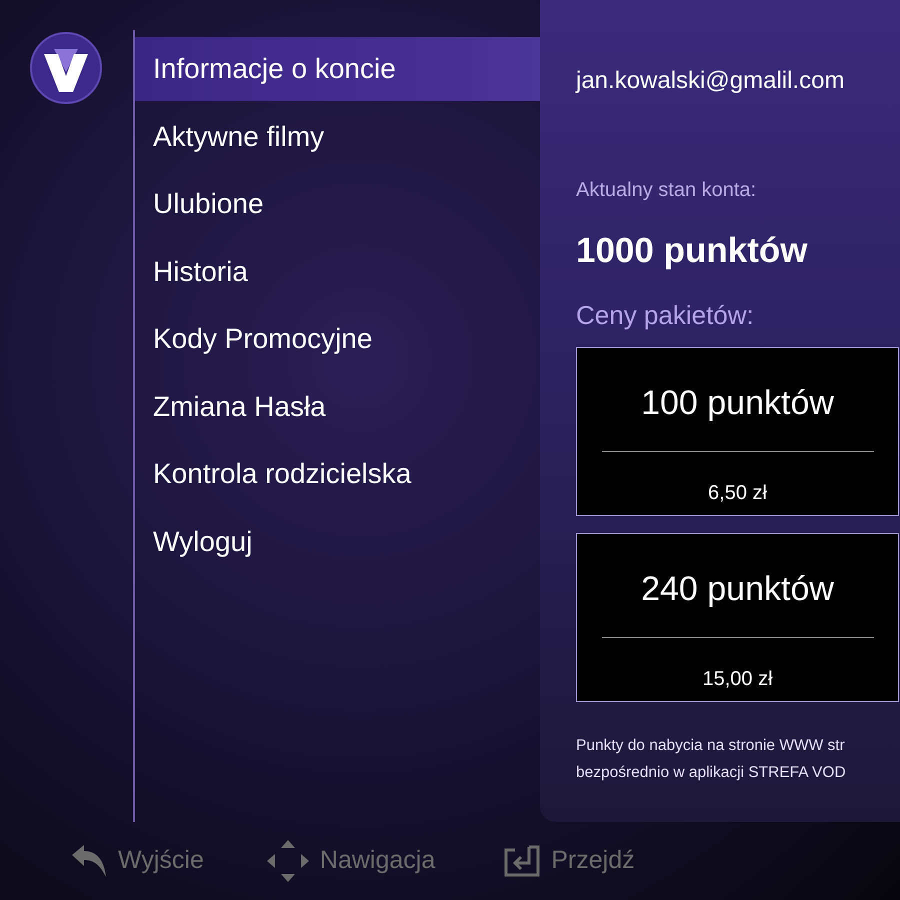 The height and width of the screenshot is (900, 900). I want to click on package-price: 15,00 zł, so click(737, 679).